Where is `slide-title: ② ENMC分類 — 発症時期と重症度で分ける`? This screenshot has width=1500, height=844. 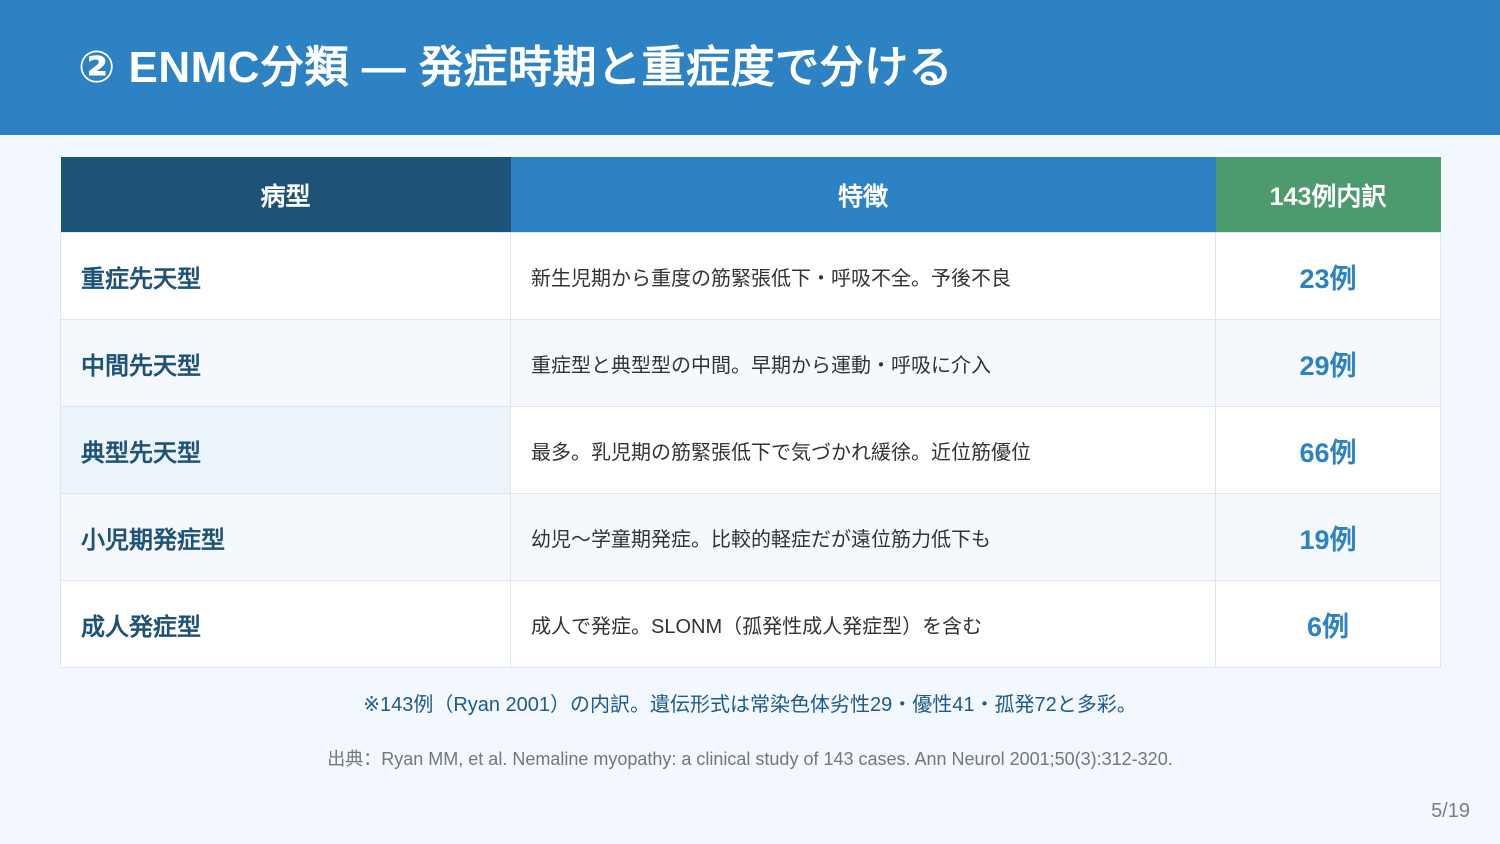 slide-title: ② ENMC分類 — 発症時期と重症度で分ける is located at coordinates (515, 67).